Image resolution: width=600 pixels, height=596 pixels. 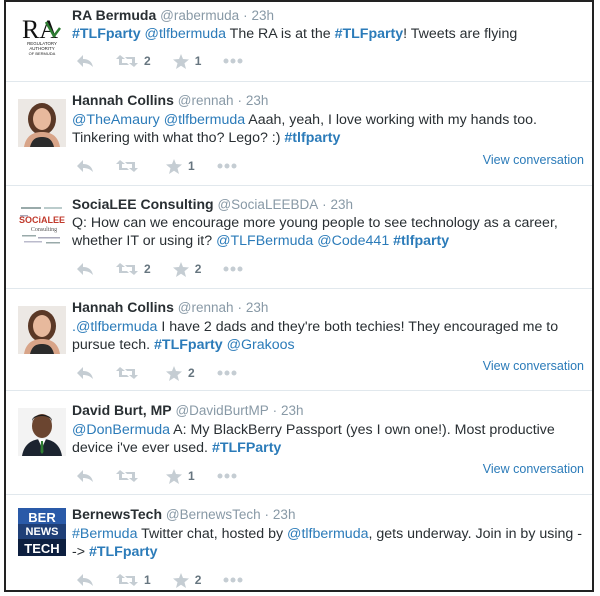 What do you see at coordinates (147, 269) in the screenshot?
I see `retweet-count: 2` at bounding box center [147, 269].